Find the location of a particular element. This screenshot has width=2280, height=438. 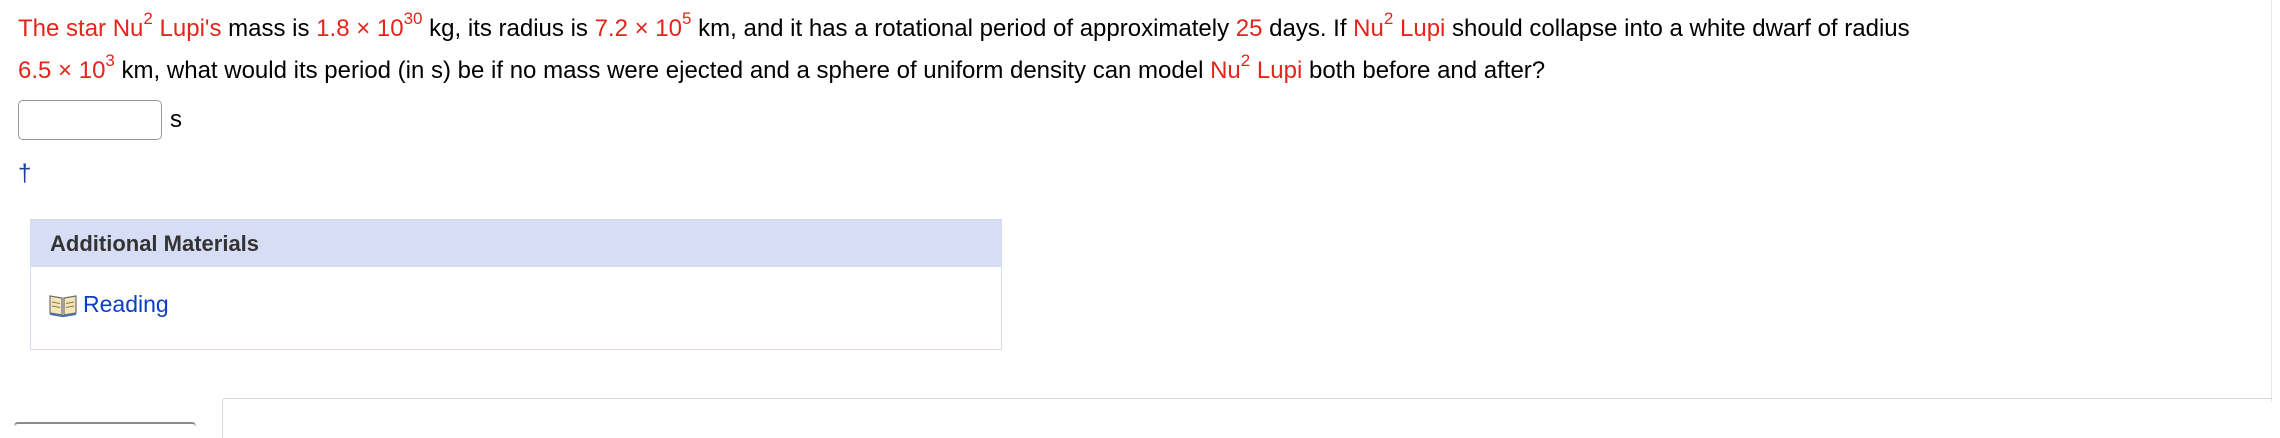

star-name: The star Nu2 Lupi's is located at coordinates (120, 25).